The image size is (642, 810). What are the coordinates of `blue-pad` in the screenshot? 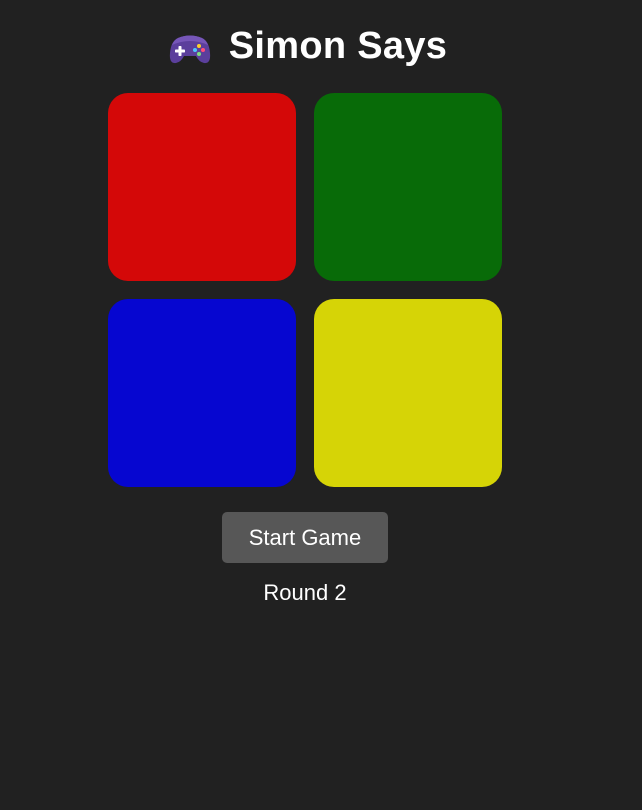 It's located at (202, 393).